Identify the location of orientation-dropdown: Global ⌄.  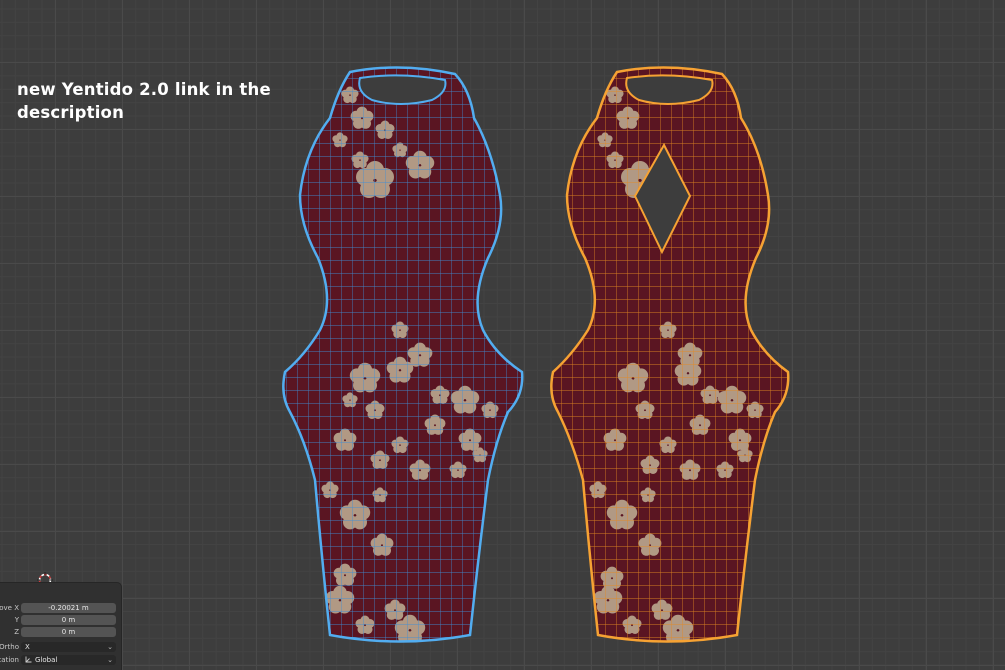
(68, 660).